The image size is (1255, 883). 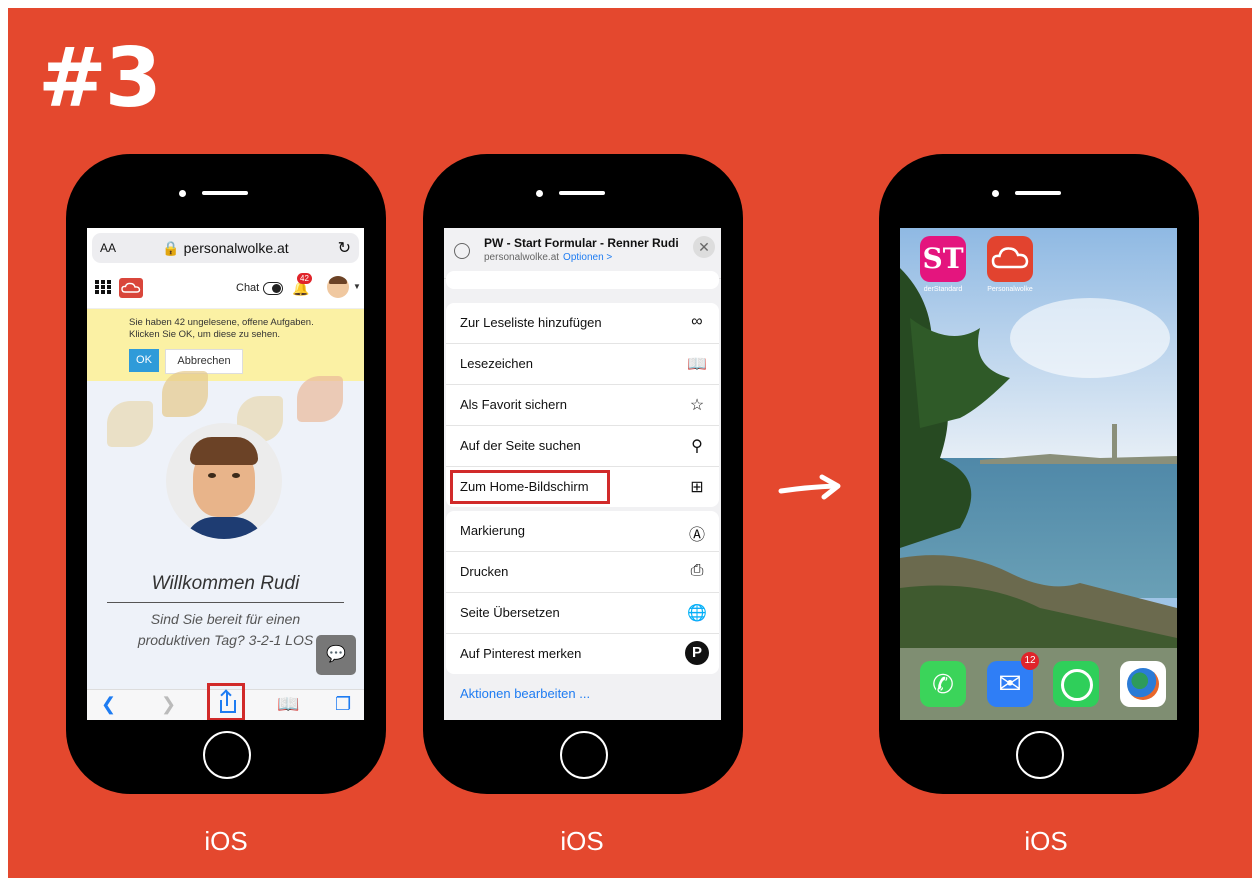 I want to click on safari-toolbar: ❮ ❯ 📖 ❐, so click(x=225, y=701).